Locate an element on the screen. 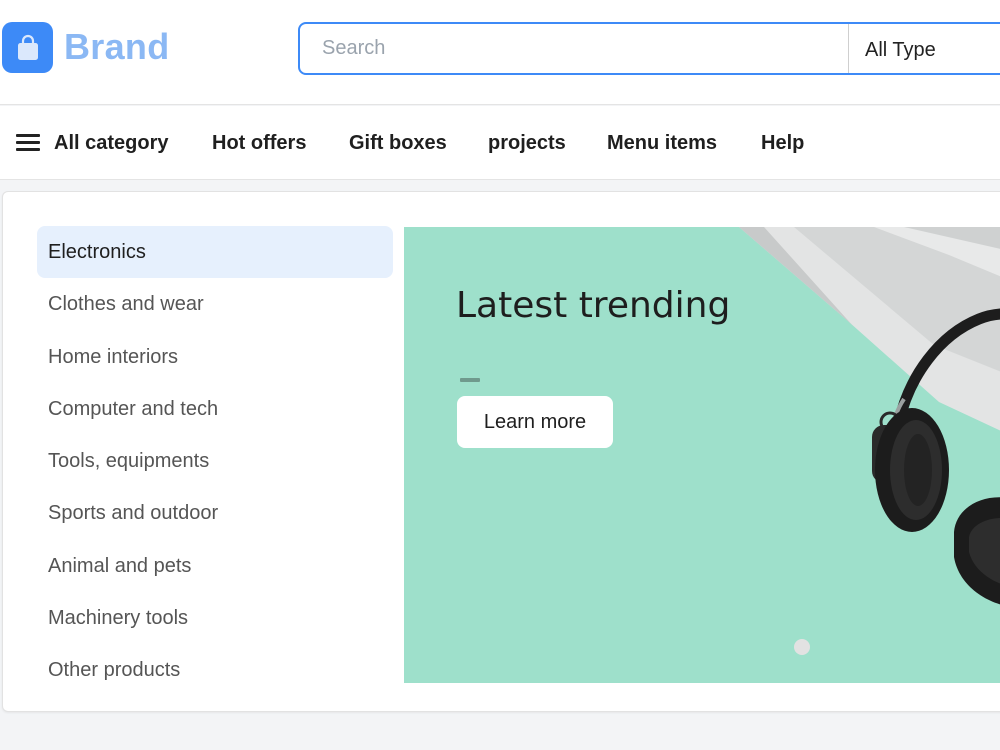 Image resolution: width=1000 pixels, height=750 pixels. shopping-bag-icon is located at coordinates (27, 47).